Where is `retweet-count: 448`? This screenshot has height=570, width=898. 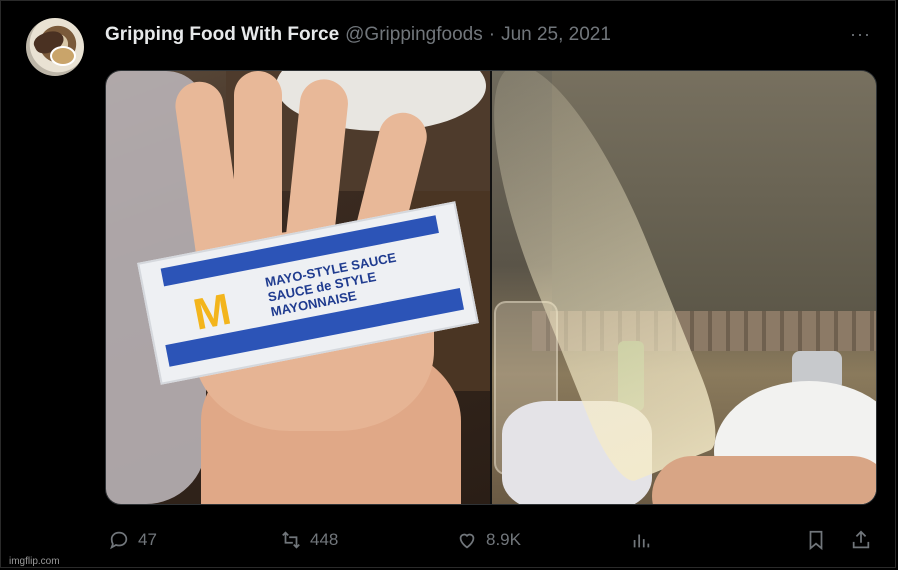 retweet-count: 448 is located at coordinates (324, 539).